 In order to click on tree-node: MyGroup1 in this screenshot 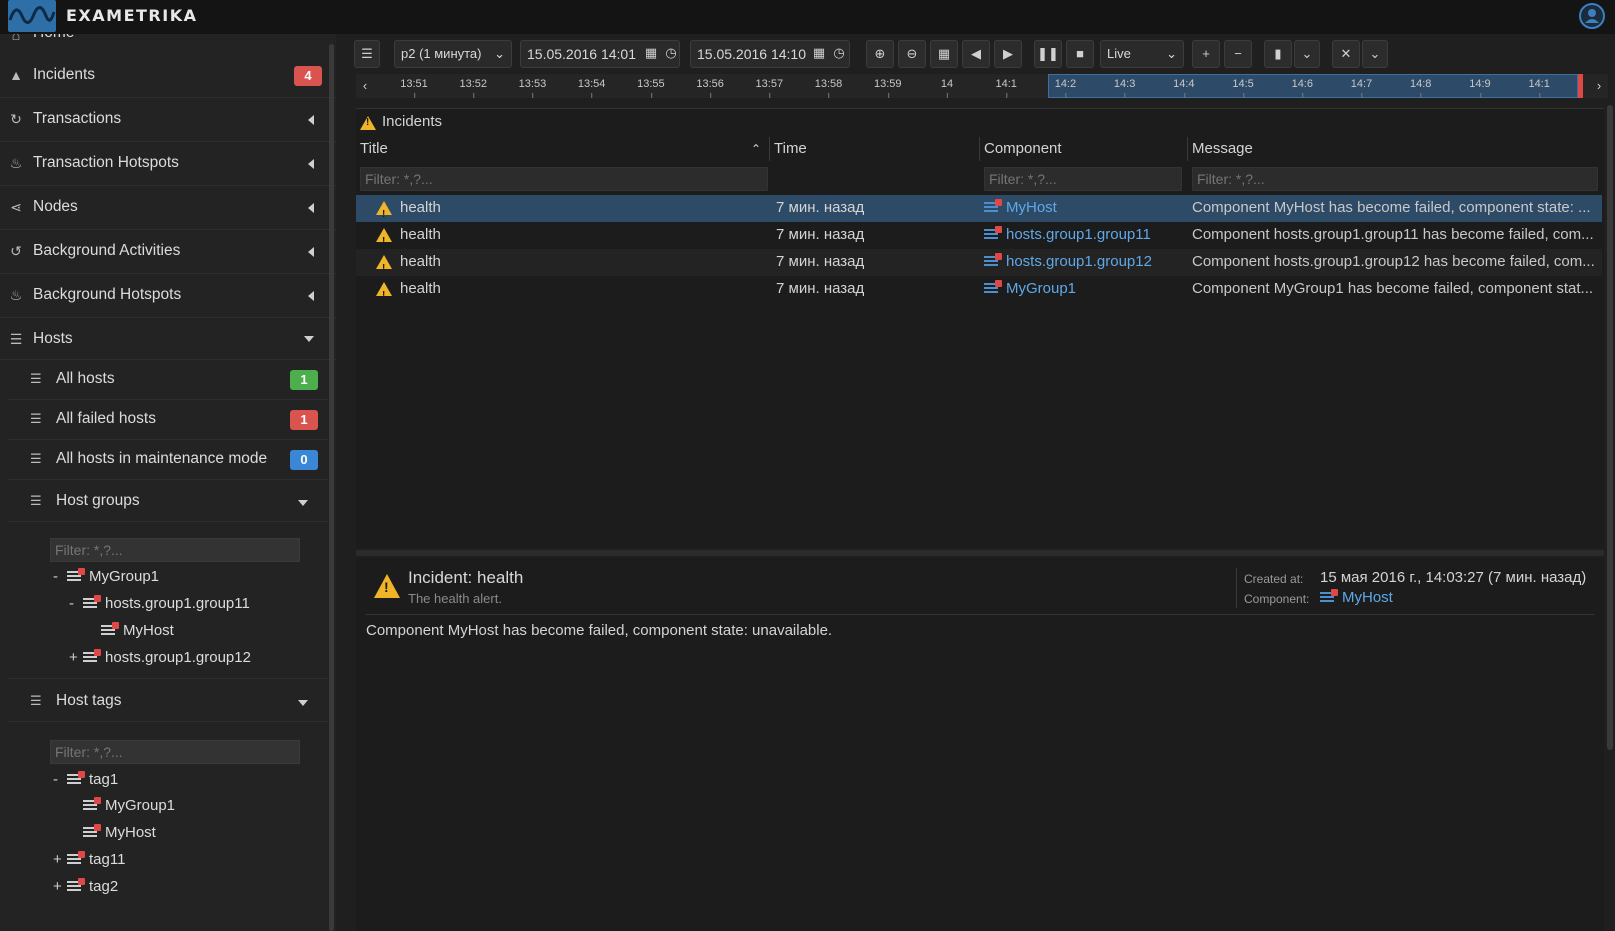, I will do `click(122, 810)`.